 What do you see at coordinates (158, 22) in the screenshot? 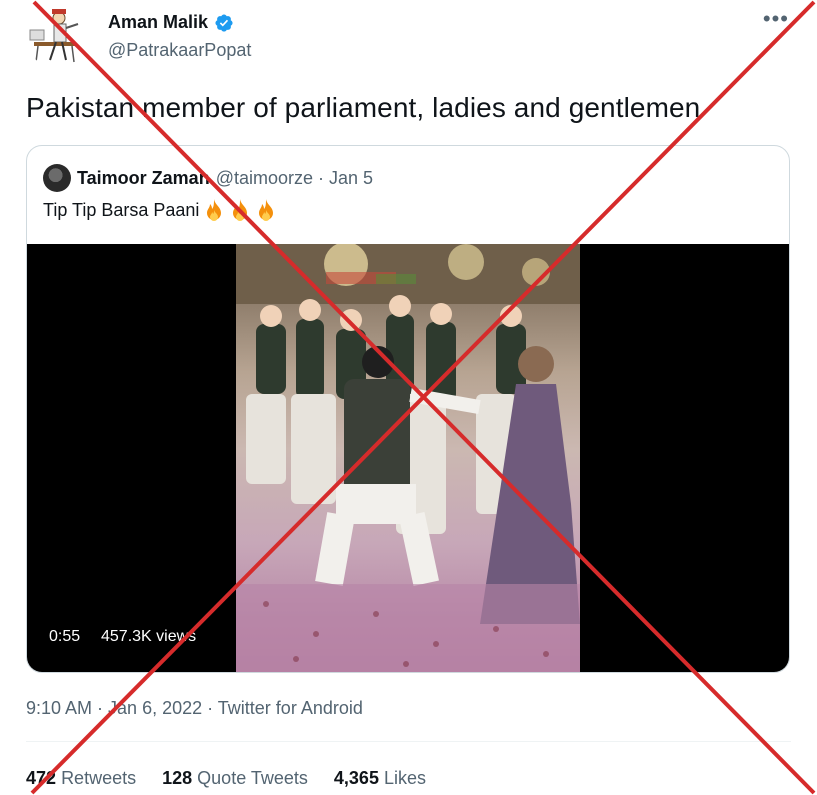
I see `author-name: Aman Malik` at bounding box center [158, 22].